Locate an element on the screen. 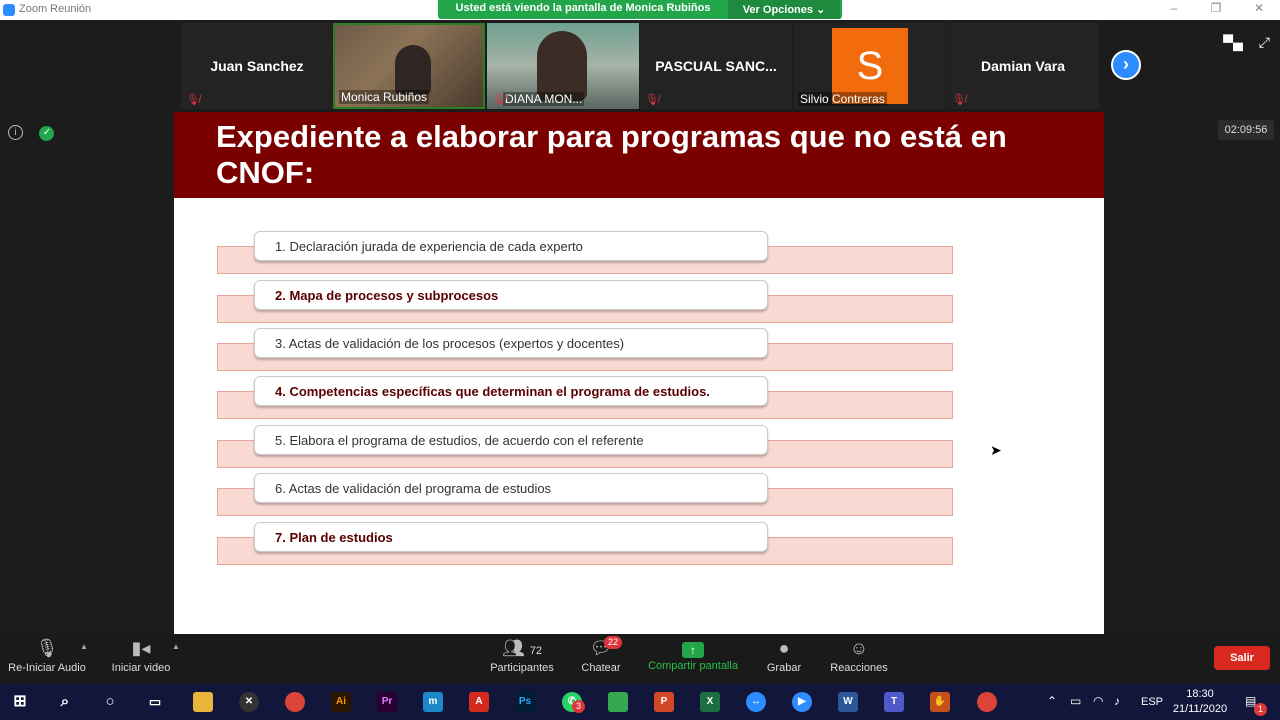  volume-icon: ♪ is located at coordinates (1117, 701).